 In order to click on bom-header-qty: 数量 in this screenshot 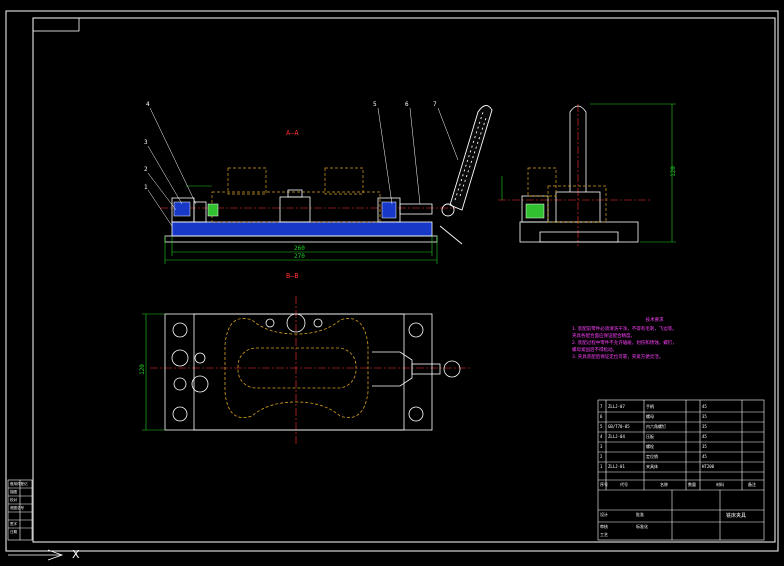, I will do `click(692, 484)`.